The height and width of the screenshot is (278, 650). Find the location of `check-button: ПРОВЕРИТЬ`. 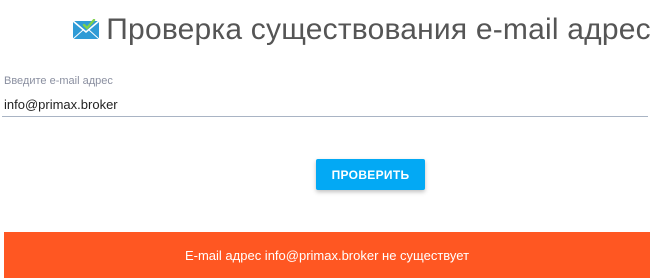

check-button: ПРОВЕРИТЬ is located at coordinates (370, 174).